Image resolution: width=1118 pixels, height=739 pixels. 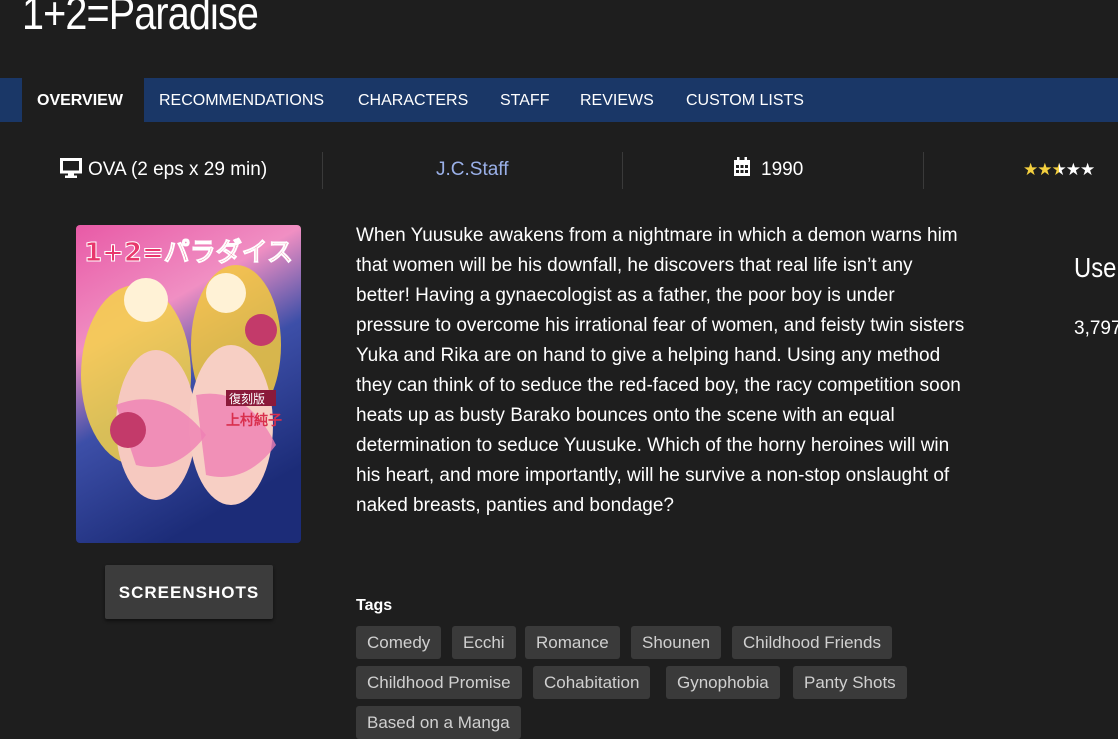 I want to click on calendar-icon, so click(x=742, y=172).